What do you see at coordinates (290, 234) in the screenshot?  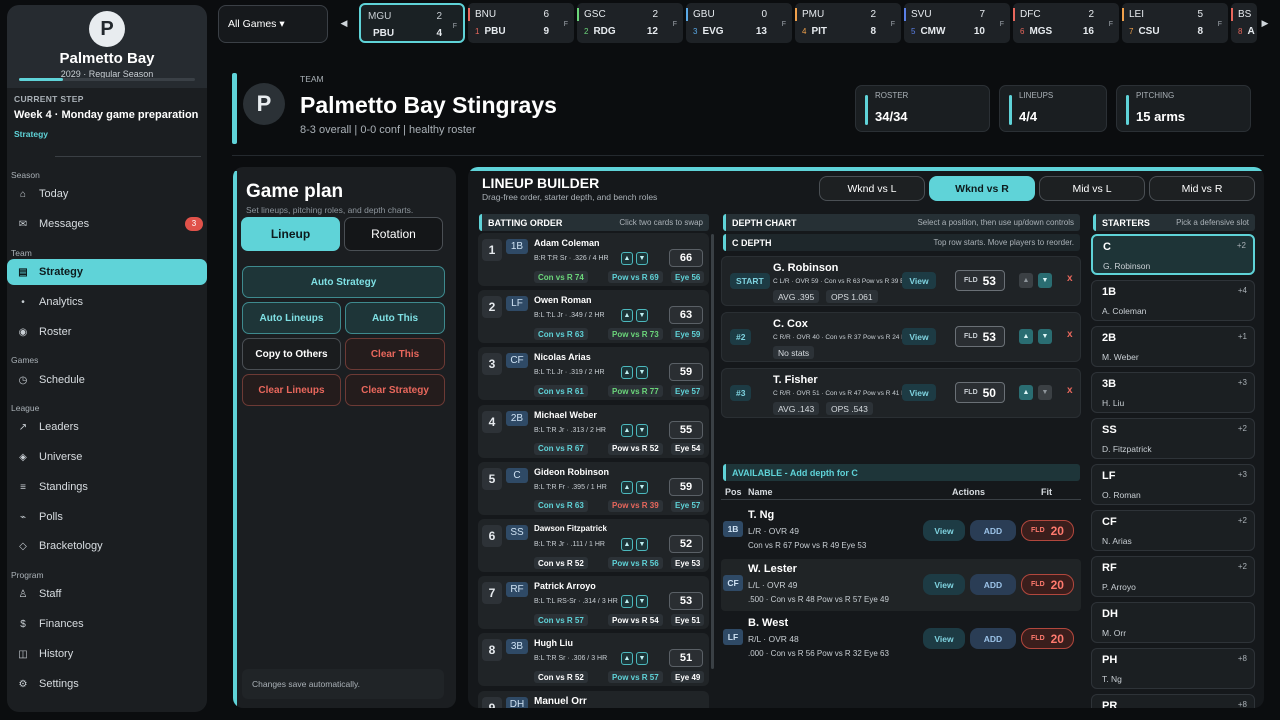 I see `tab-lineup: Lineup` at bounding box center [290, 234].